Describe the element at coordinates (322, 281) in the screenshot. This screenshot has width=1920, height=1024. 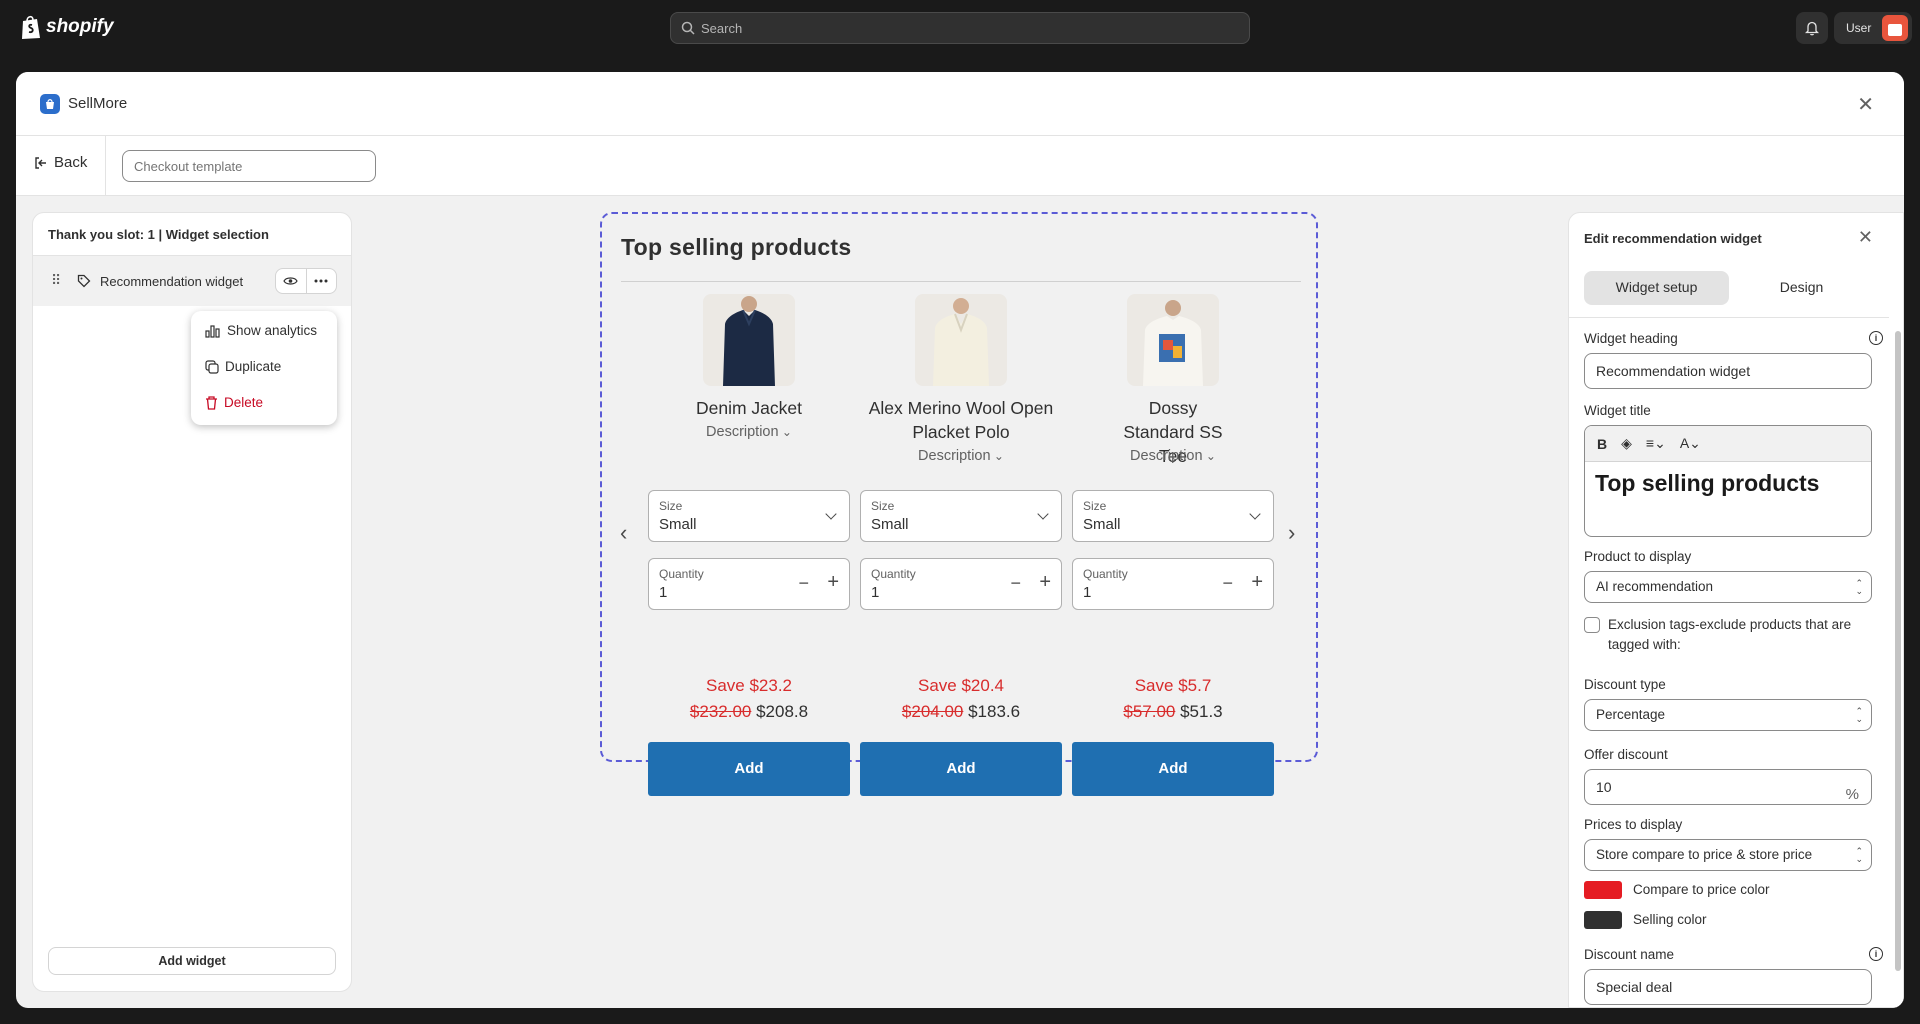
I see `more-actions-button` at that location.